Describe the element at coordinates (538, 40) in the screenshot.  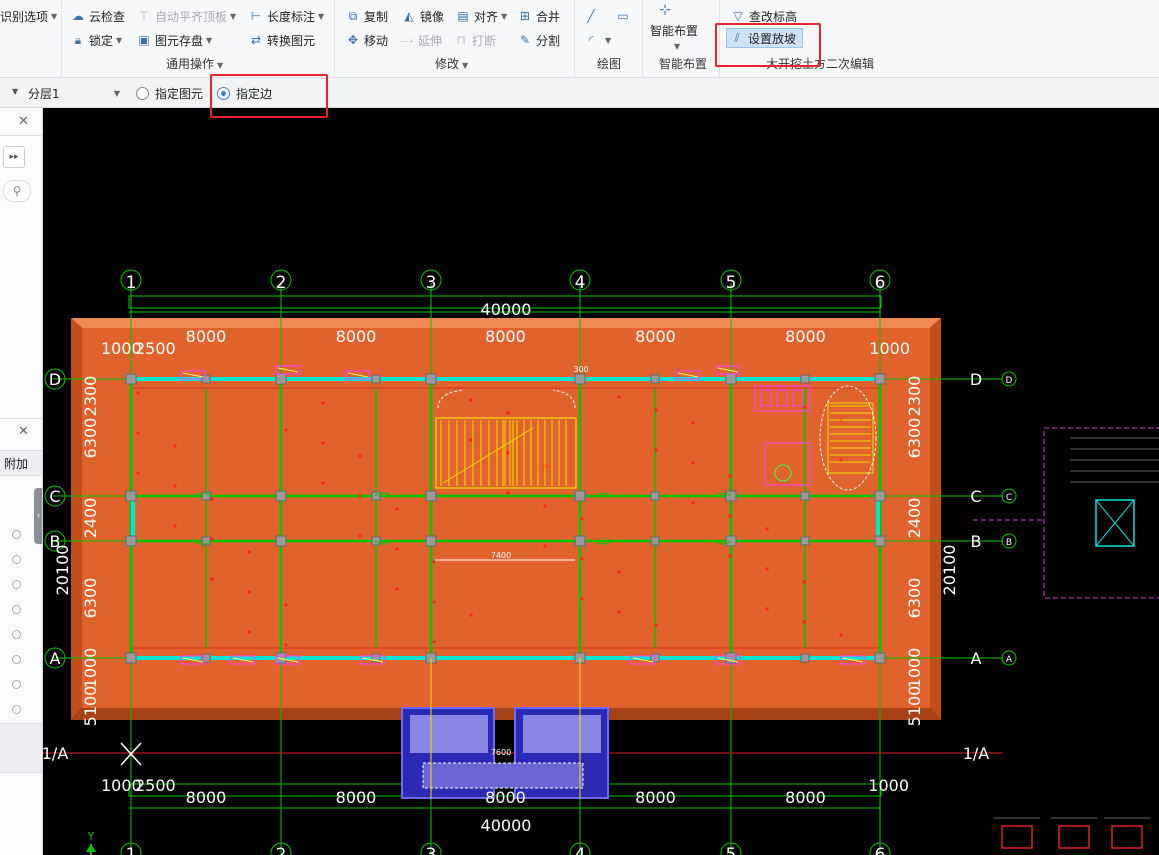
I see `split-button: ✎ 分割` at that location.